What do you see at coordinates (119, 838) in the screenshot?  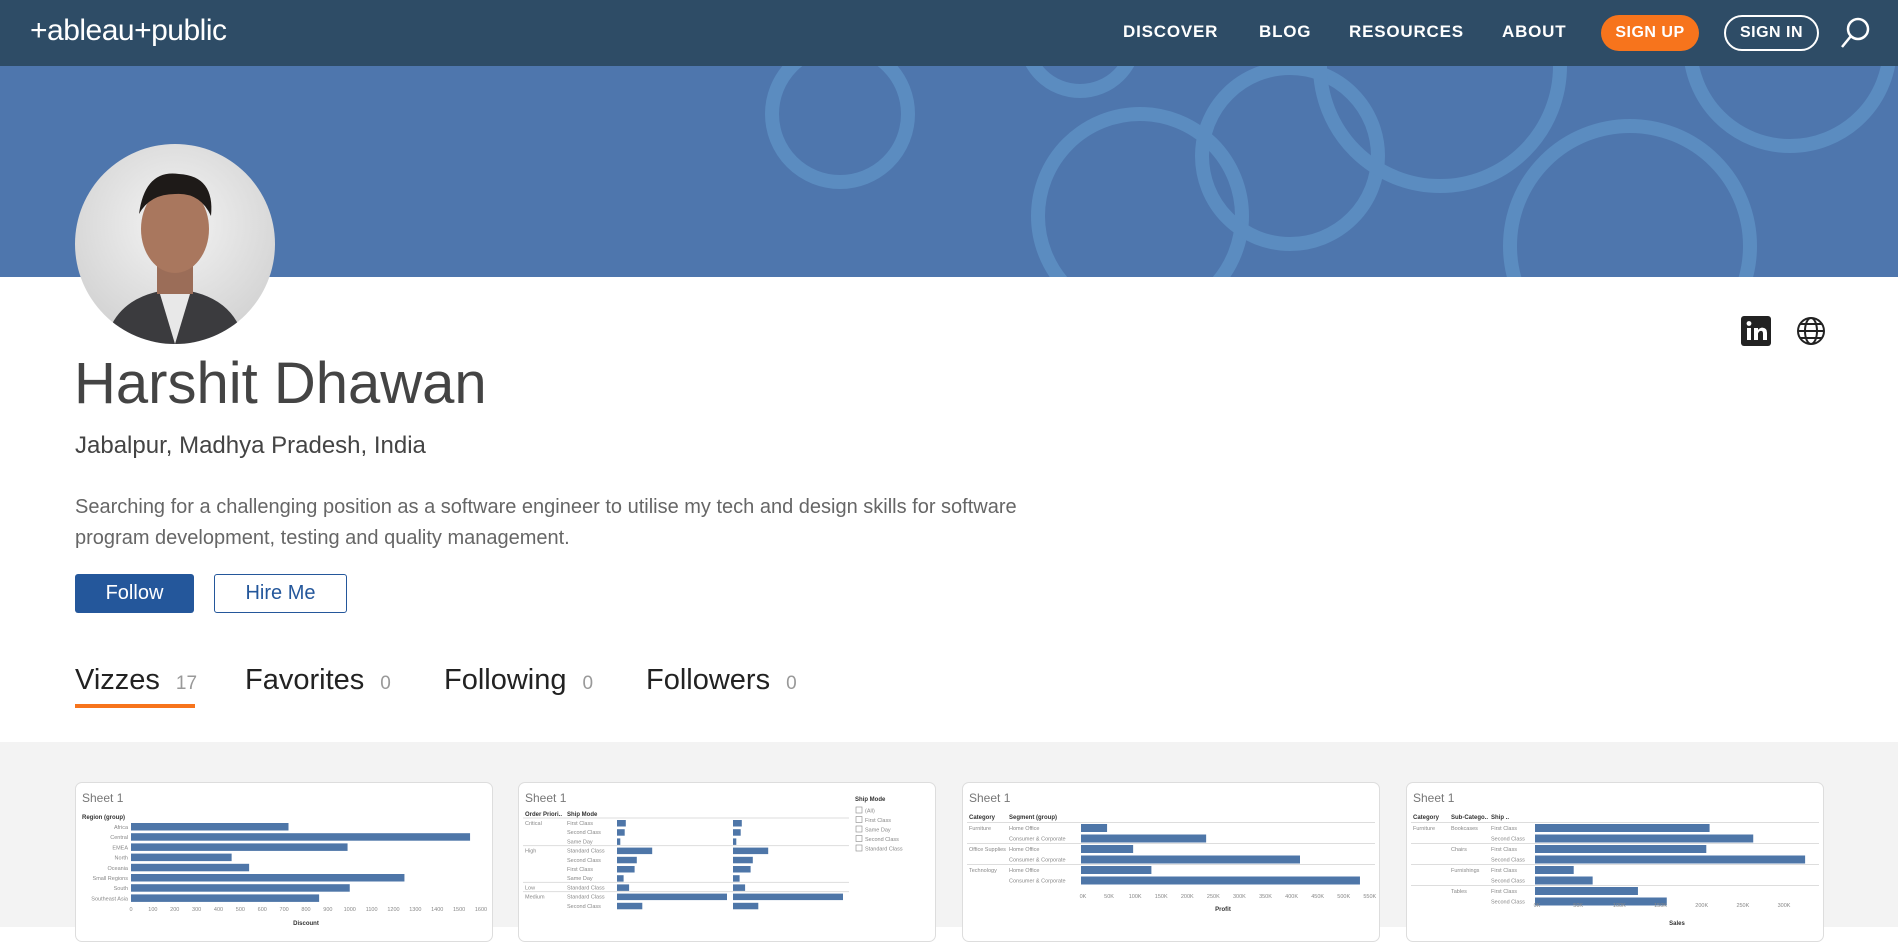 I see `row-label: Central` at bounding box center [119, 838].